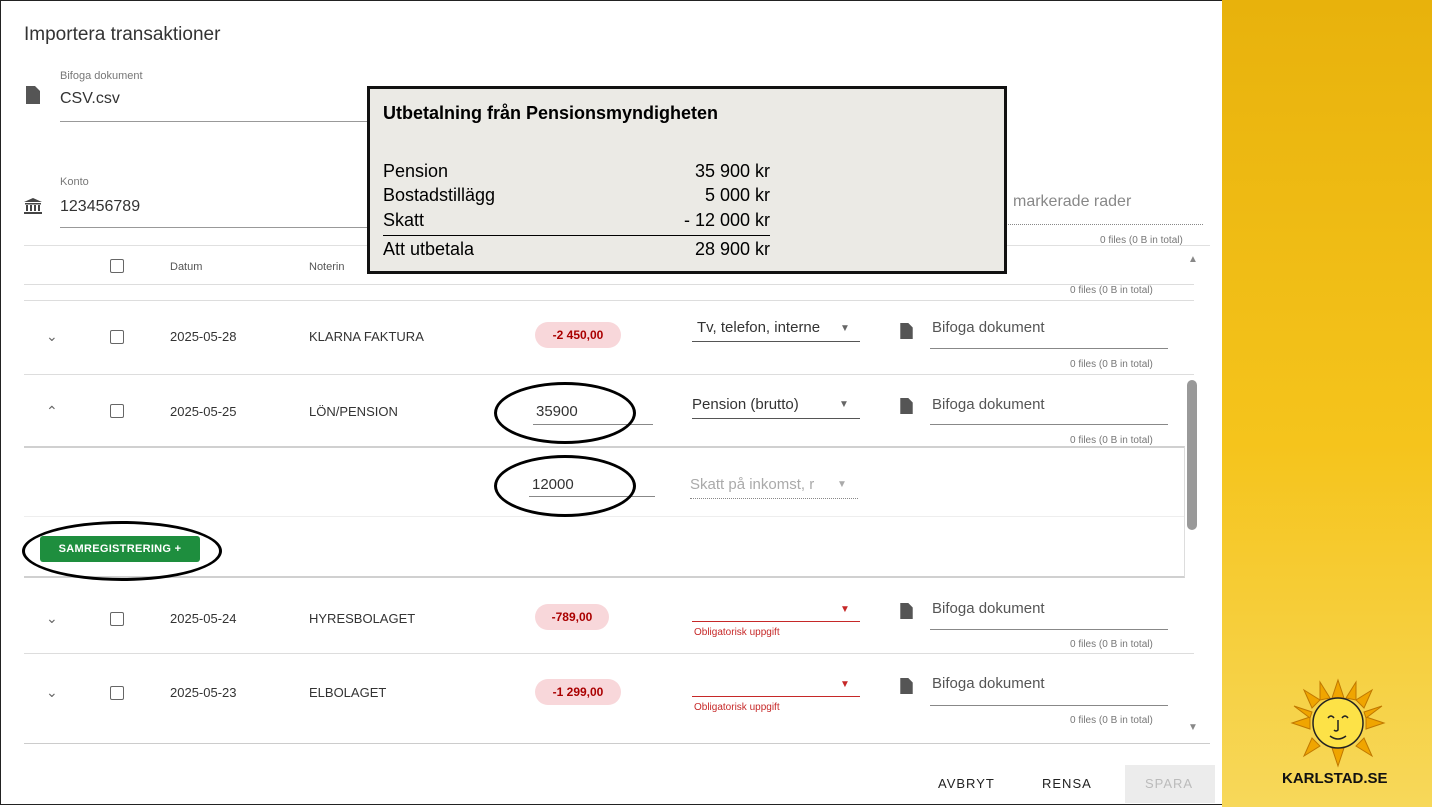 This screenshot has width=1432, height=807. I want to click on highlight-oval-amount, so click(565, 413).